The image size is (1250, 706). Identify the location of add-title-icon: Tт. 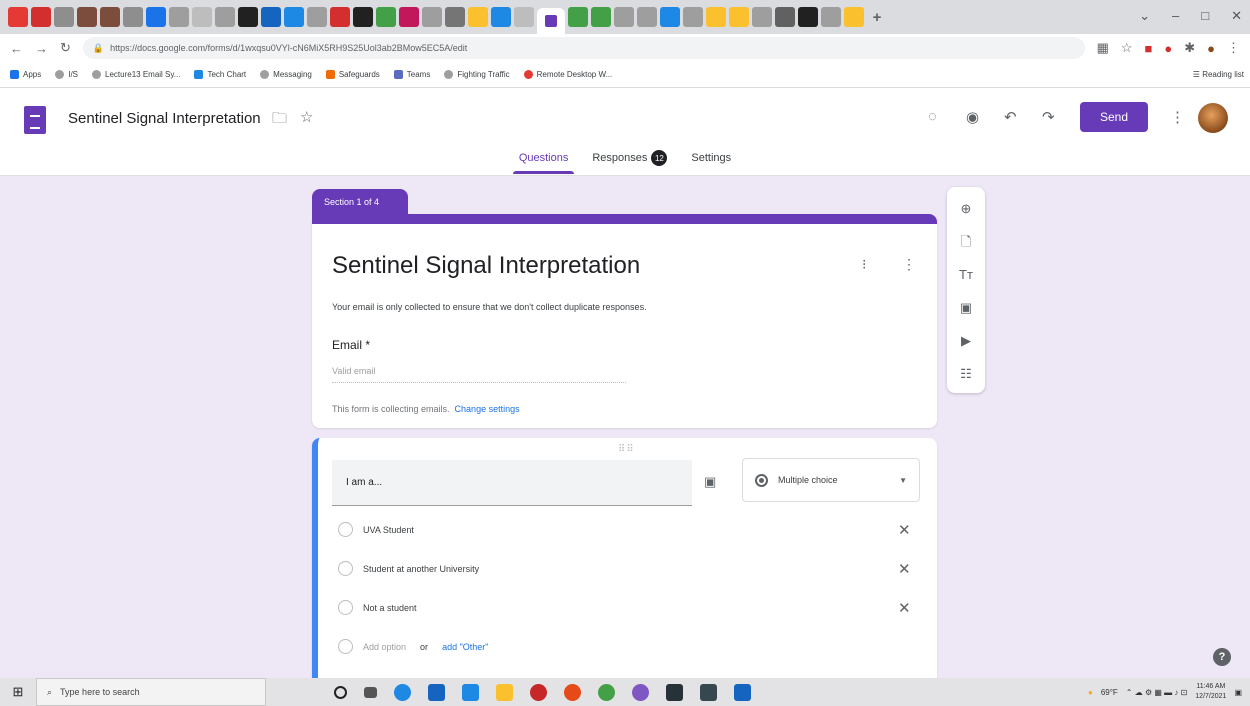
(966, 275).